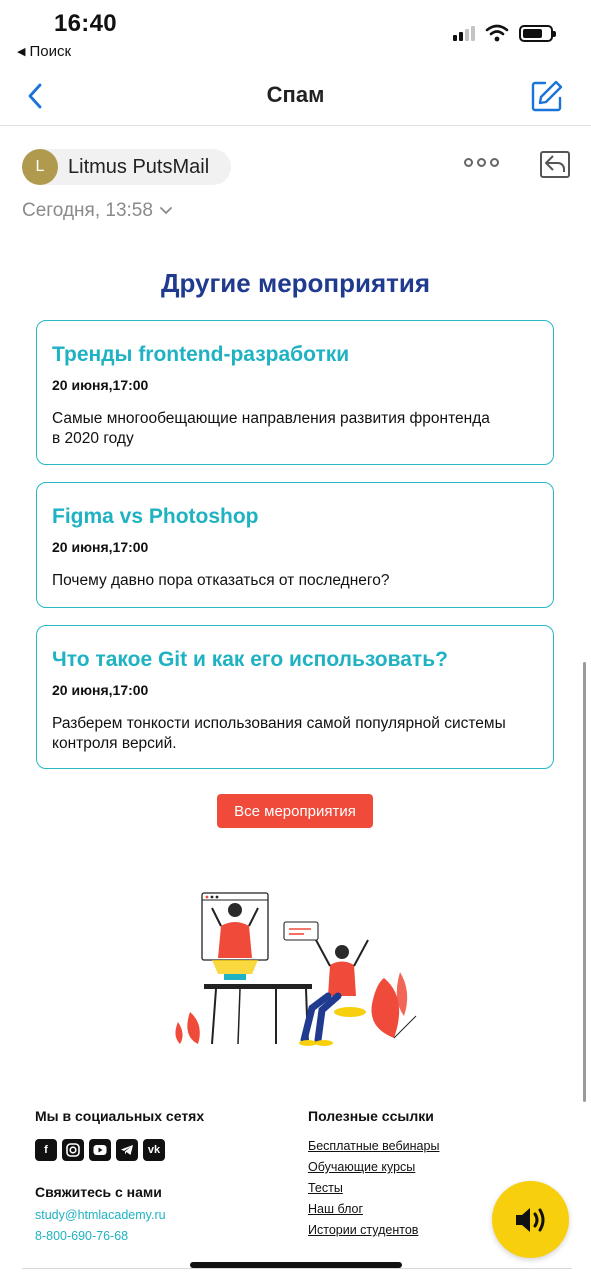  Describe the element at coordinates (295, 283) in the screenshot. I see `section-title: Другие мероприятия` at that location.